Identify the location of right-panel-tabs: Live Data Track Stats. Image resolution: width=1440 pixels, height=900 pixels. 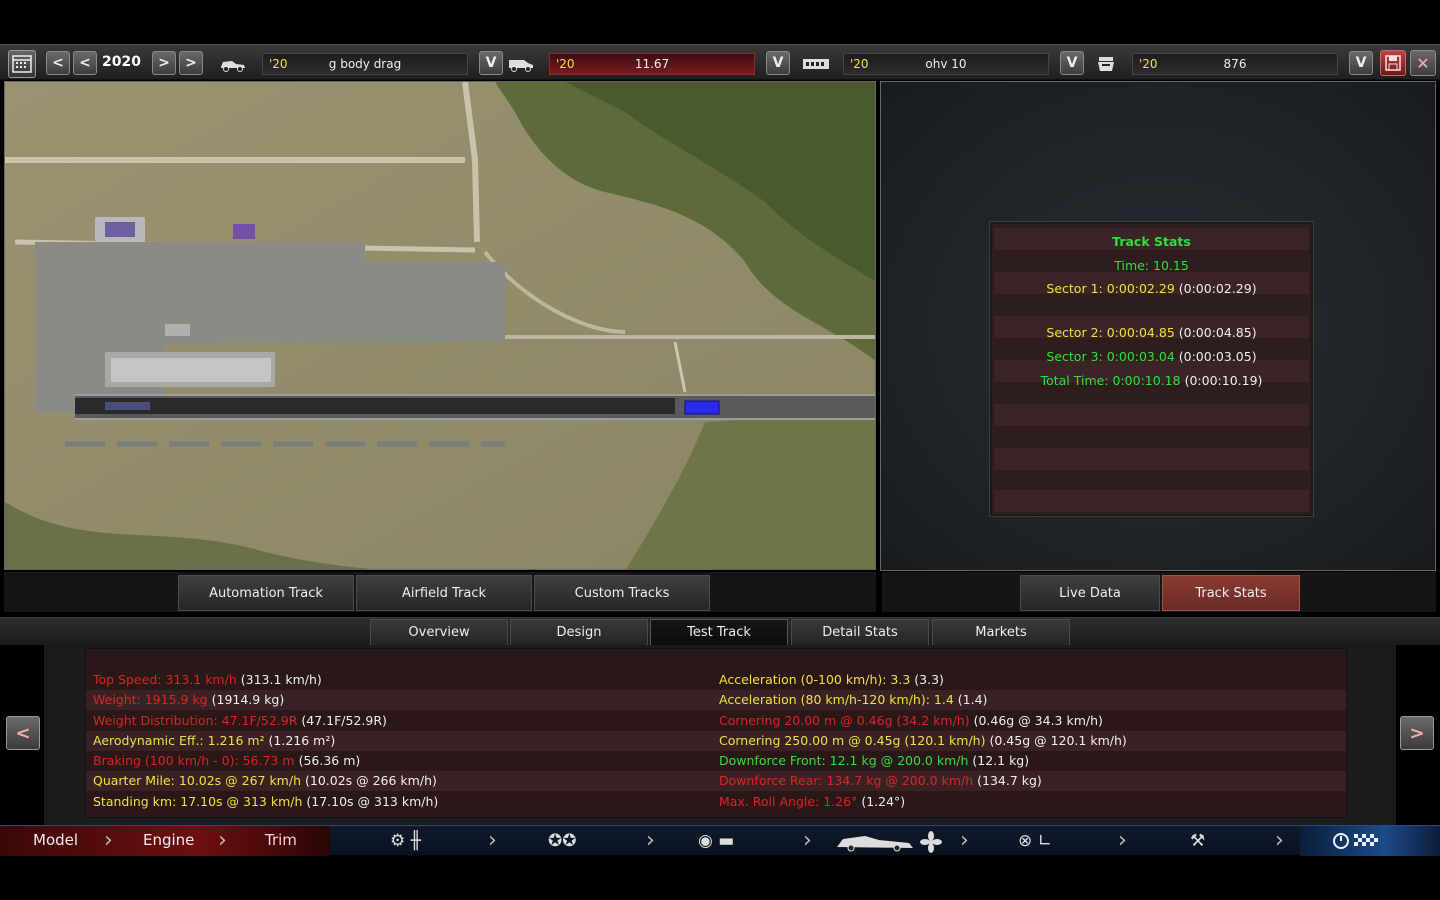
(1159, 592).